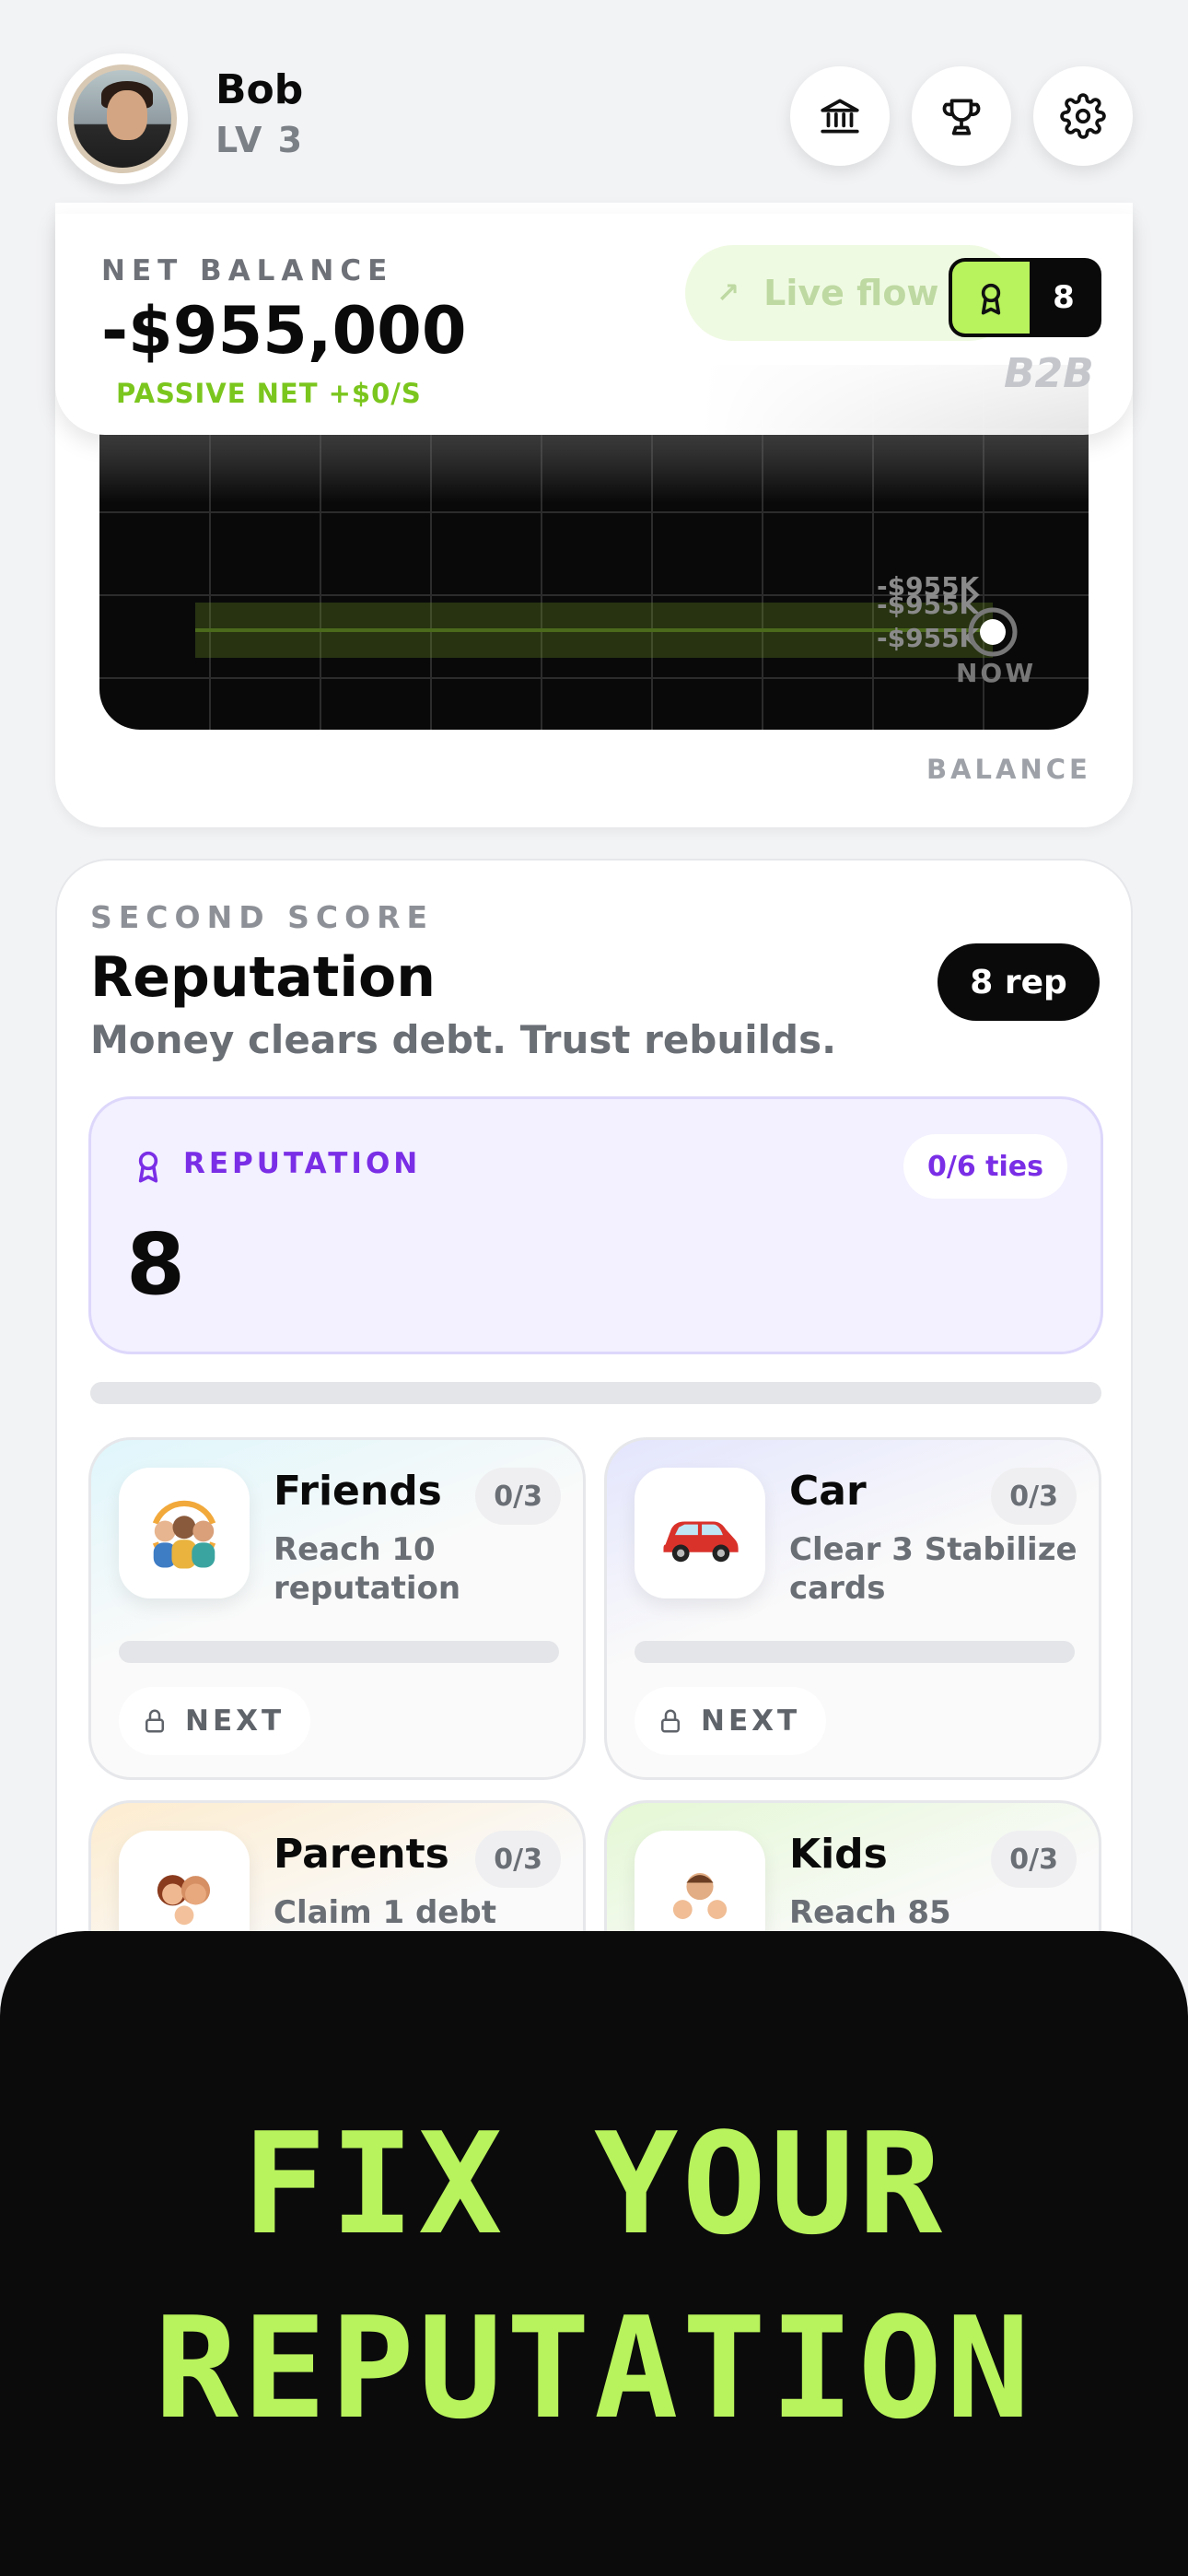  Describe the element at coordinates (184, 1533) in the screenshot. I see `friends-icon` at that location.